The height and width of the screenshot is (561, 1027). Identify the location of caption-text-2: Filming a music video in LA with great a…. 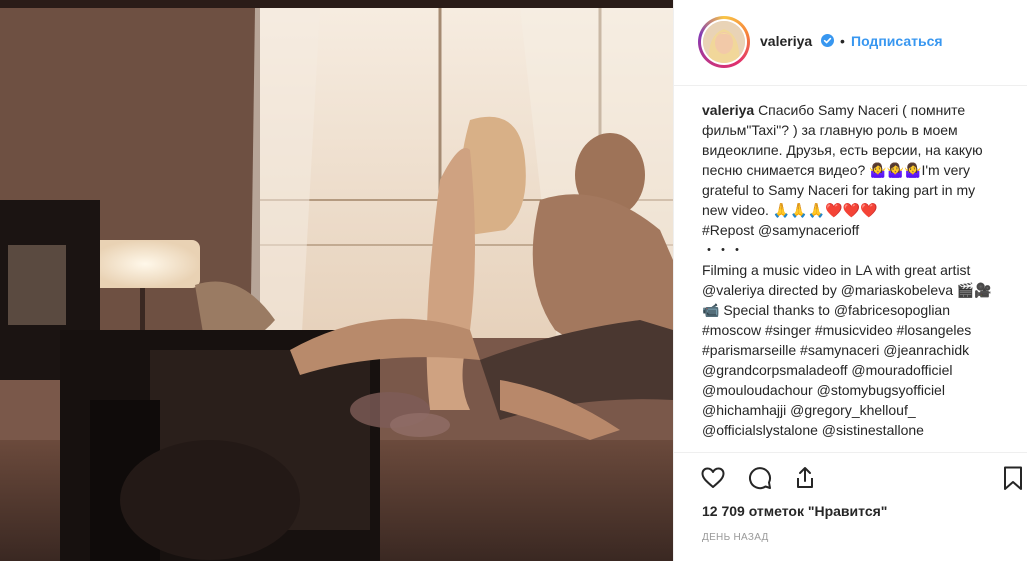
(847, 350).